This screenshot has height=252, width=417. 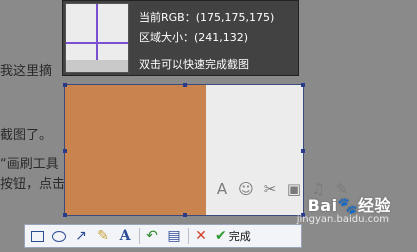 I want to click on arrow-tool-button: ↗, so click(x=81, y=236).